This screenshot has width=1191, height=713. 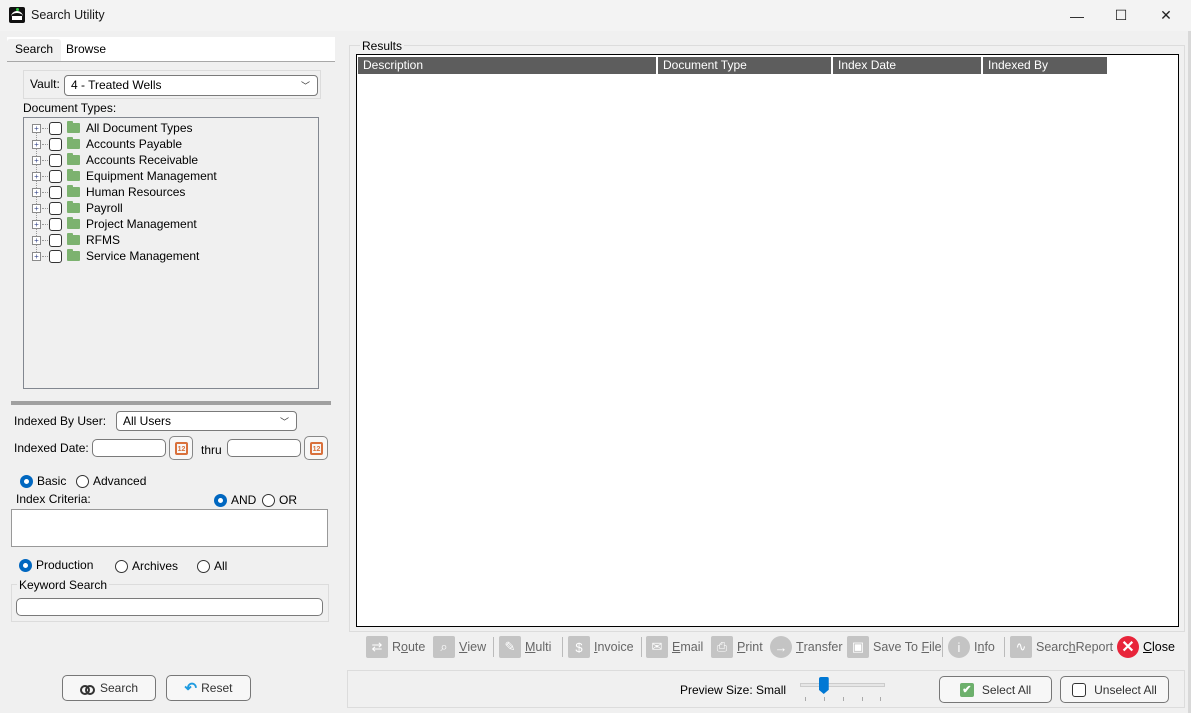 I want to click on invoice-button: $ Invoice, so click(x=601, y=647).